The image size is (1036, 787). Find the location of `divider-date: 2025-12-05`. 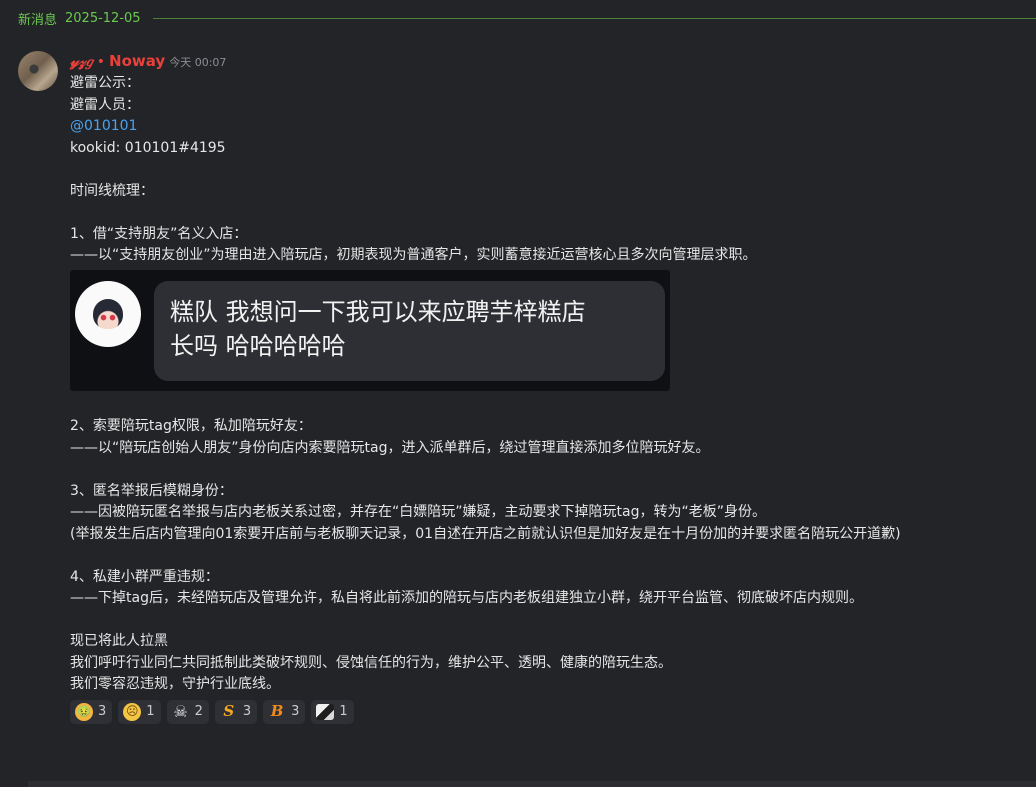

divider-date: 2025-12-05 is located at coordinates (103, 18).